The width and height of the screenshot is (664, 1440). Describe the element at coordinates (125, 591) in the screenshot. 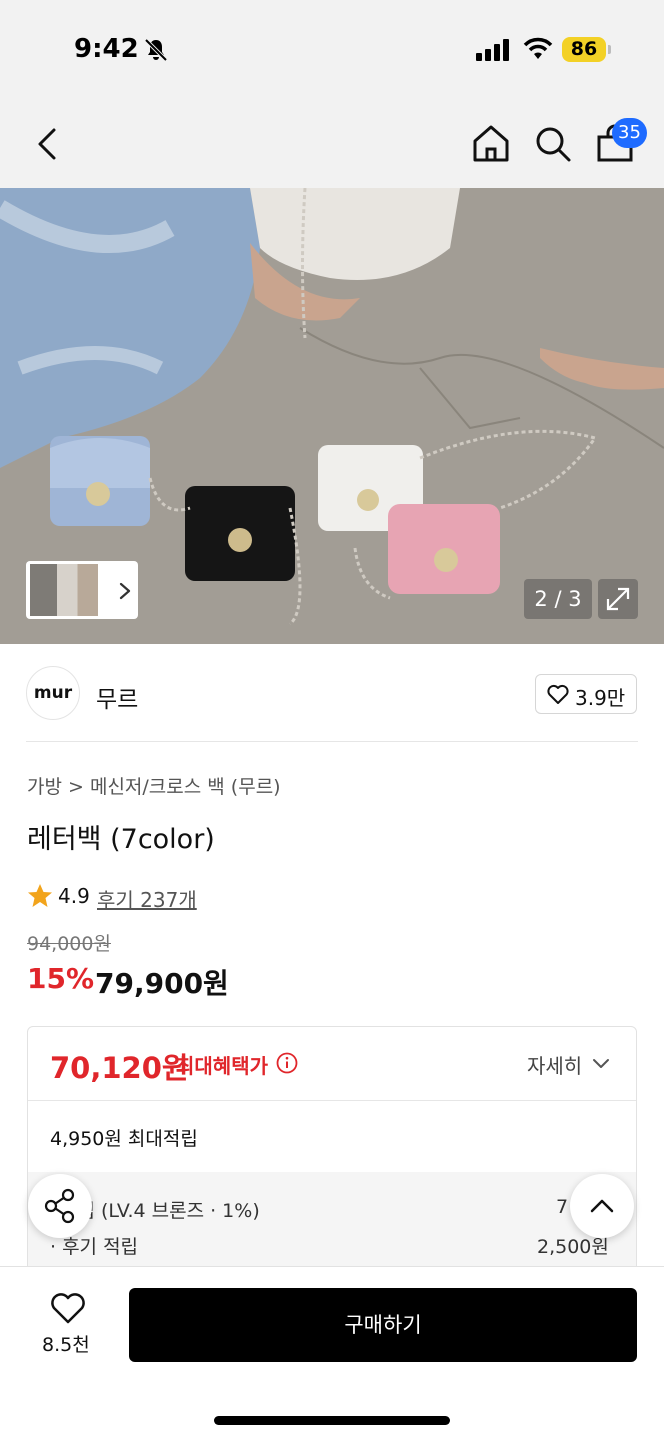

I see `chevron-right-icon` at that location.